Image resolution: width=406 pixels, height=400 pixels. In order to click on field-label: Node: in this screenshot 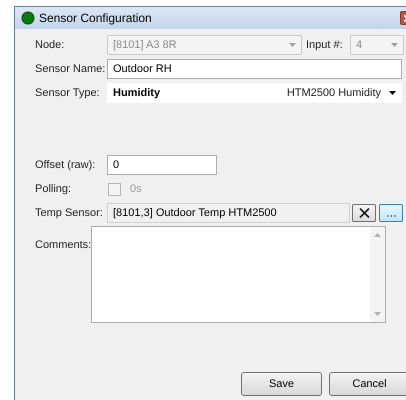, I will do `click(50, 45)`.